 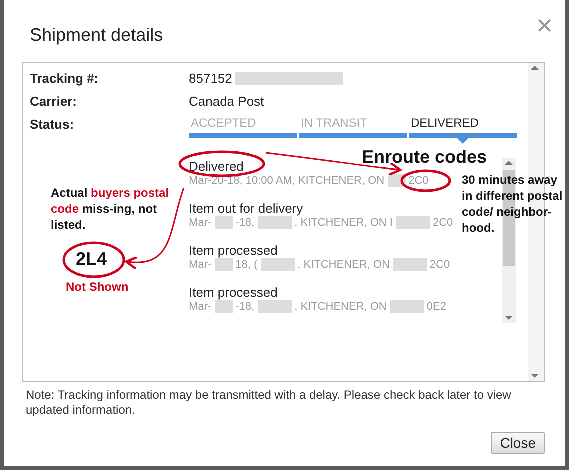 What do you see at coordinates (53, 124) in the screenshot?
I see `field-label: Status:` at bounding box center [53, 124].